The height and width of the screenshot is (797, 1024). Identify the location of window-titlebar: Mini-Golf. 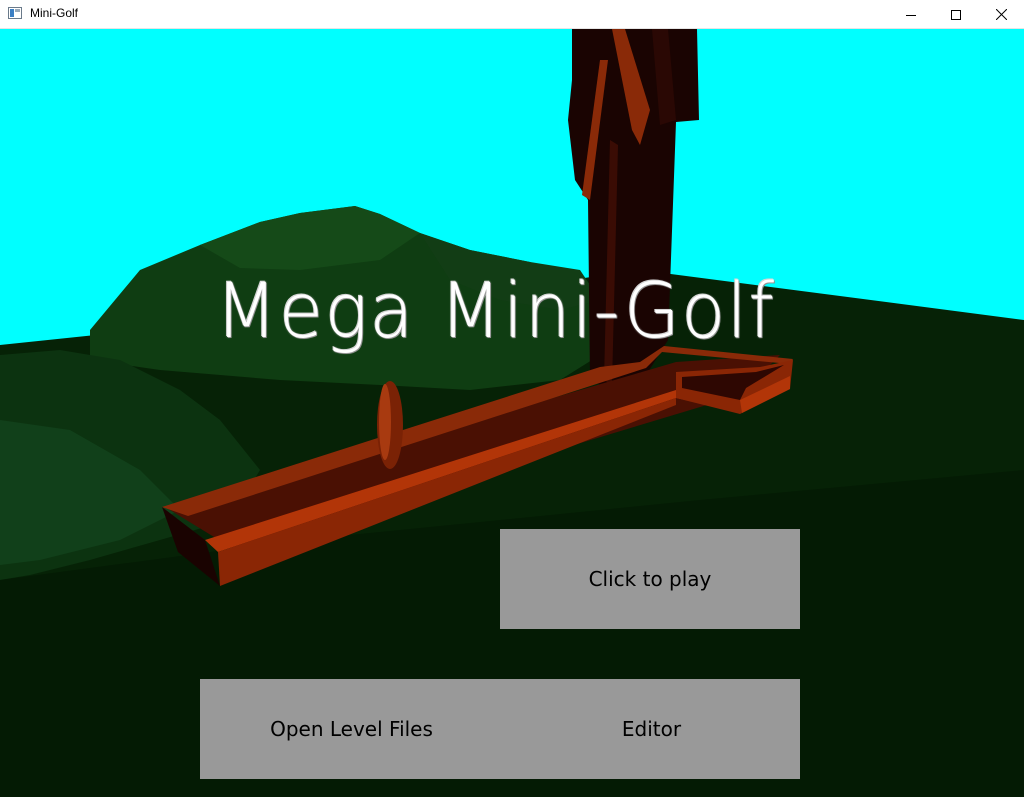
(512, 14).